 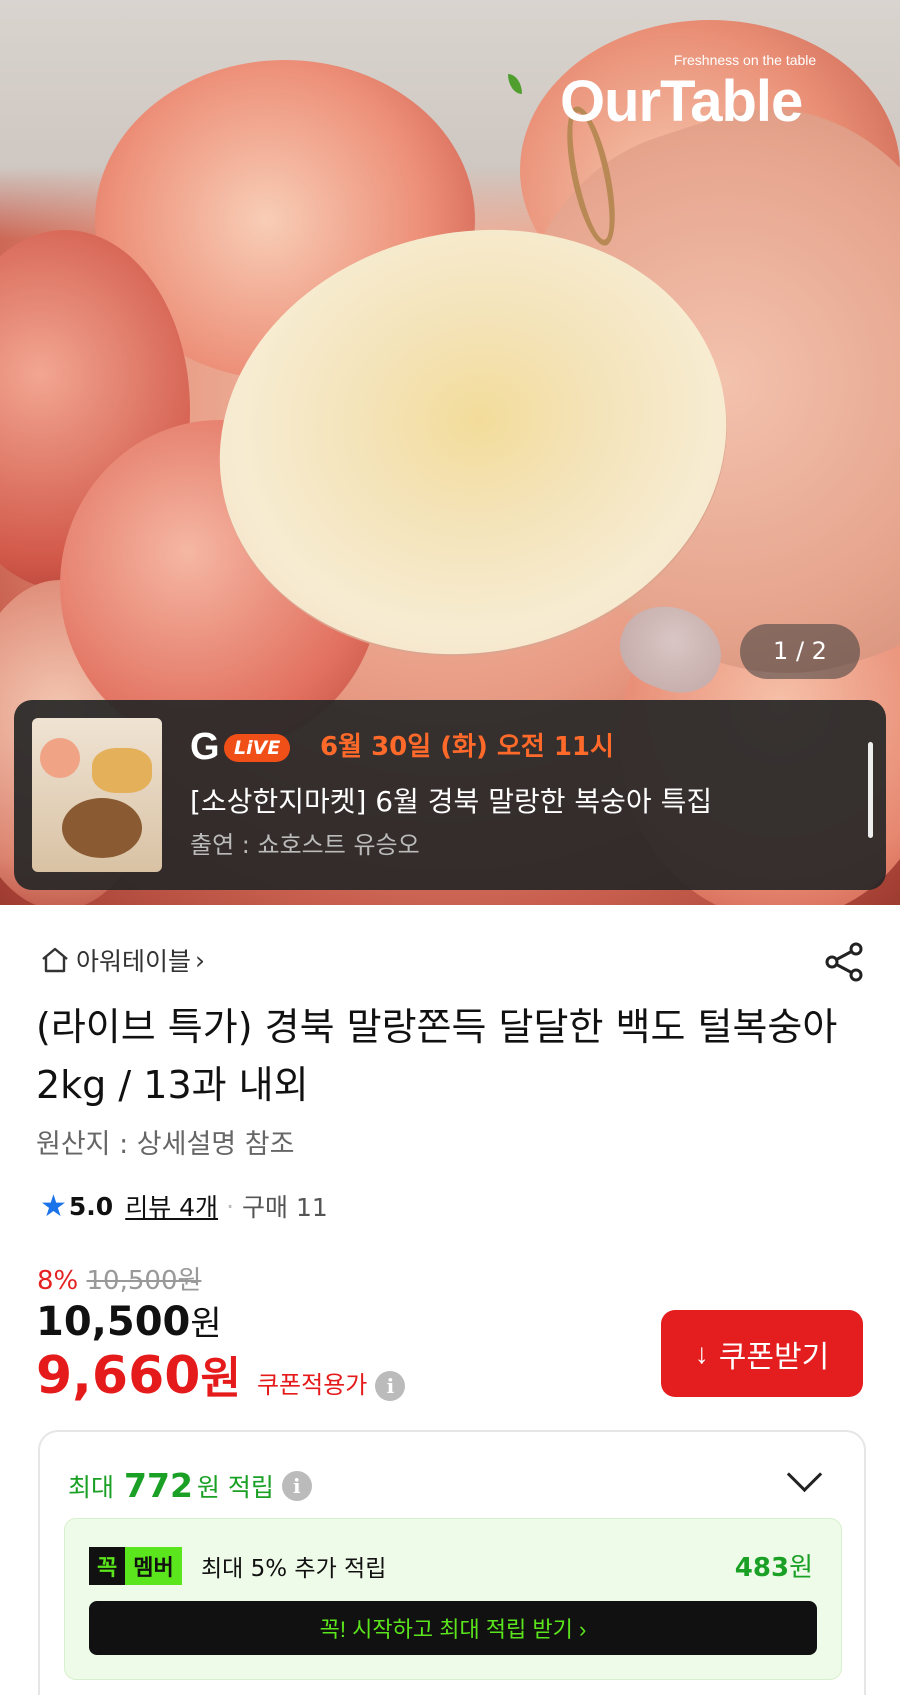 What do you see at coordinates (171, 1206) in the screenshot?
I see `review-link: 리뷰 4개` at bounding box center [171, 1206].